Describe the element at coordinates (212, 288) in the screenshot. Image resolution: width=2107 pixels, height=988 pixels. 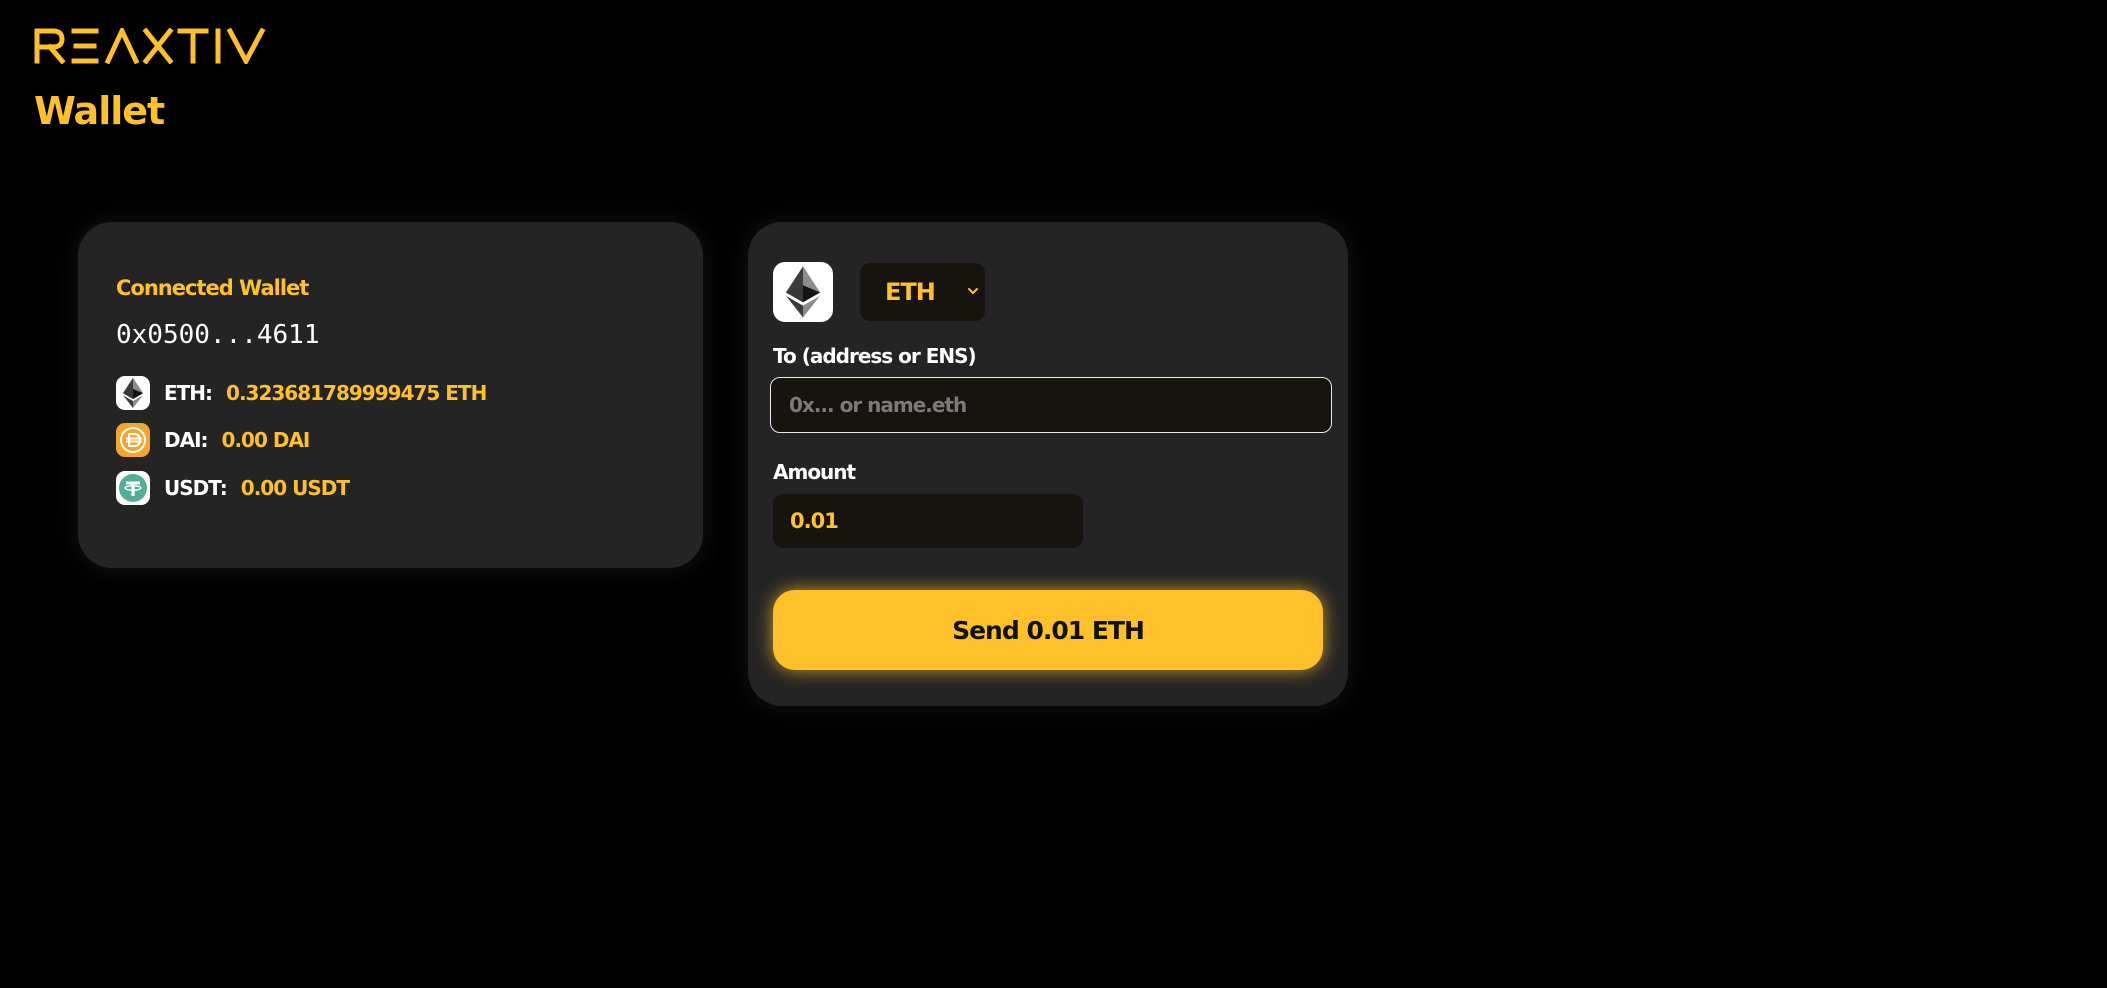
I see `connected-wallet-label: Connected Wallet` at that location.